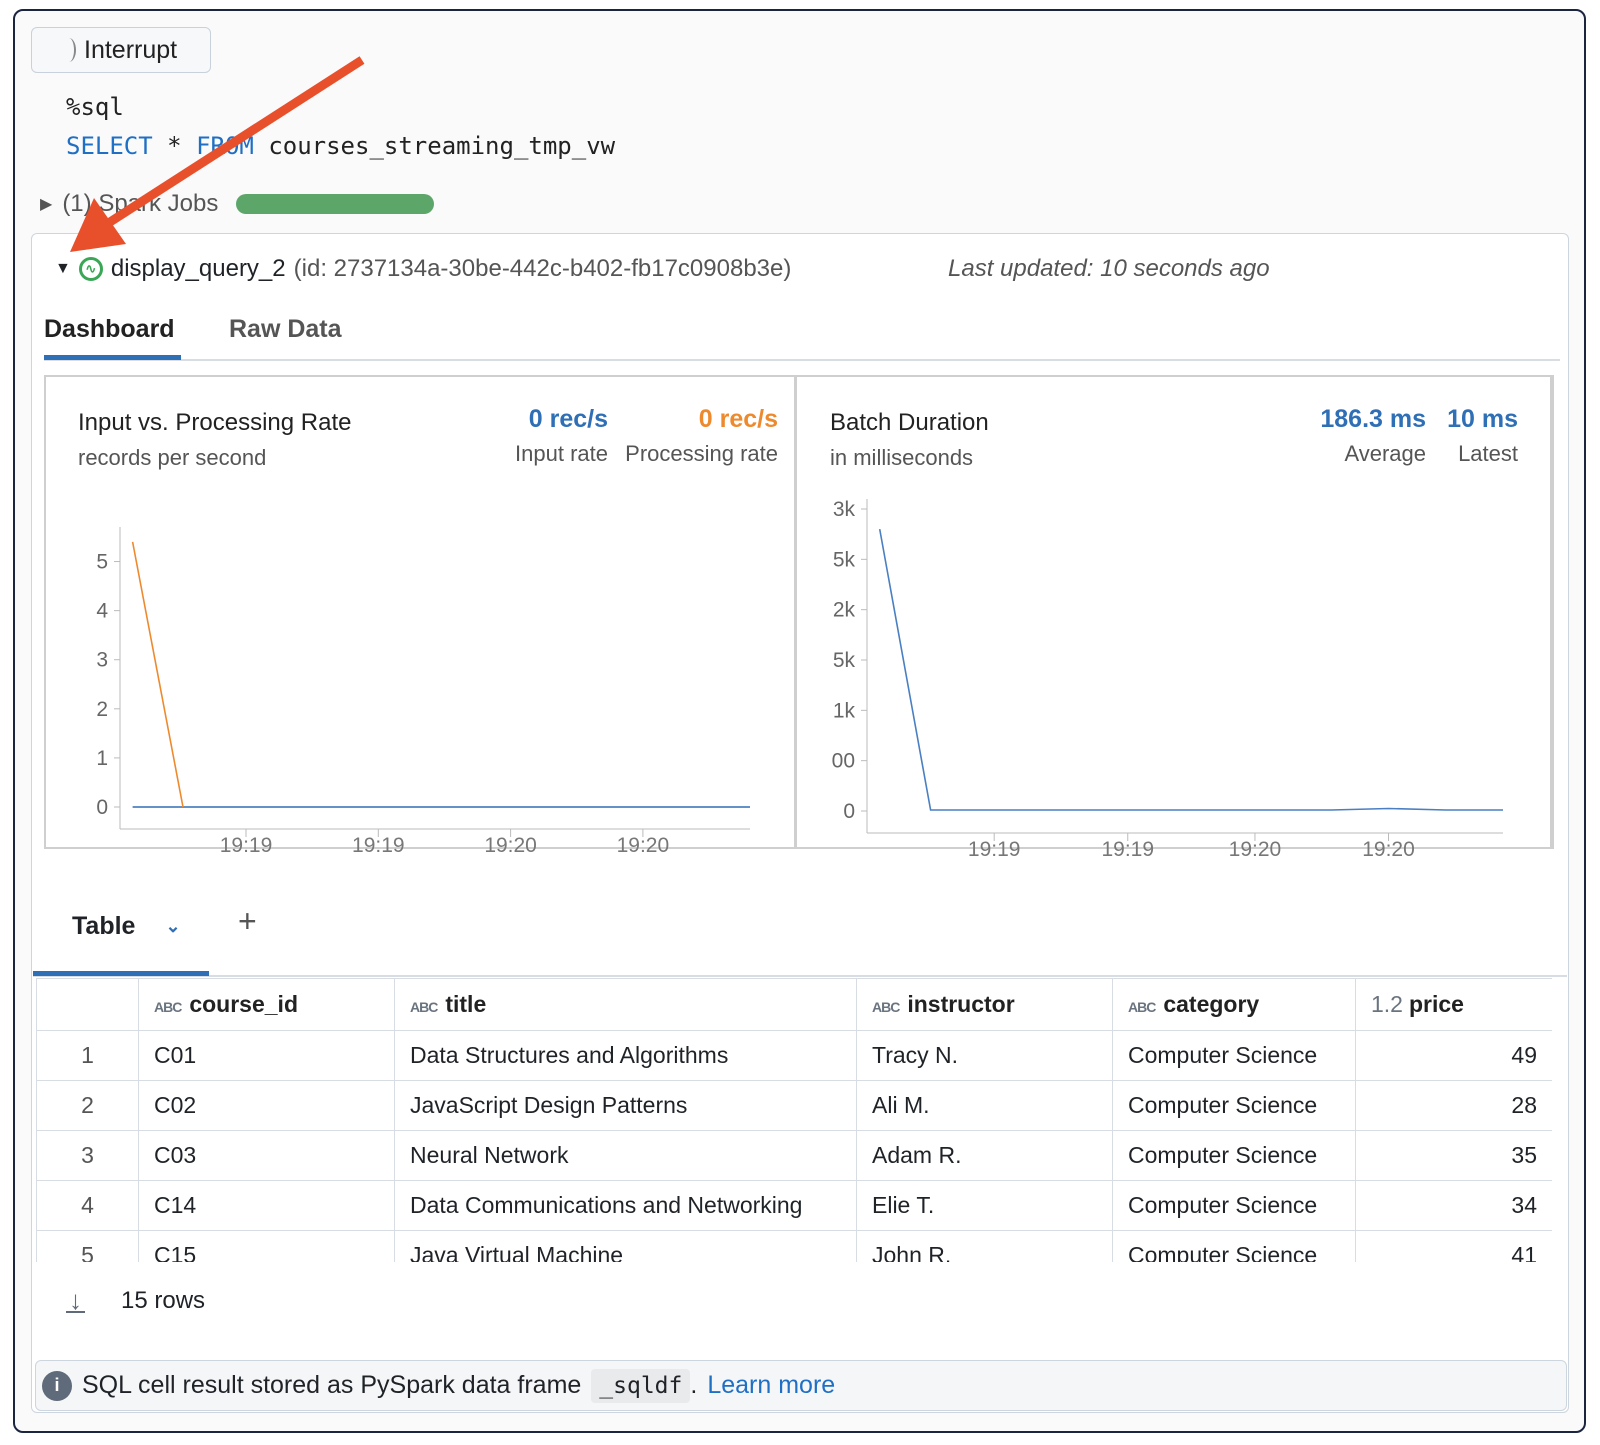 The image size is (1600, 1445). What do you see at coordinates (57, 1385) in the screenshot?
I see `info-icon: i` at bounding box center [57, 1385].